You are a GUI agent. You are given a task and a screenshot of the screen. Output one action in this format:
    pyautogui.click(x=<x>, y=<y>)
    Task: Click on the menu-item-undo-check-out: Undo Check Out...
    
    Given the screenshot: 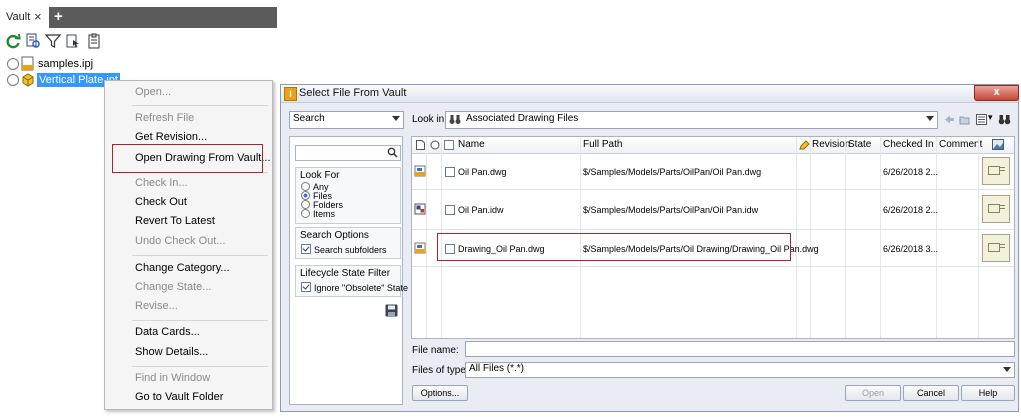 What is the action you would take?
    pyautogui.click(x=180, y=241)
    